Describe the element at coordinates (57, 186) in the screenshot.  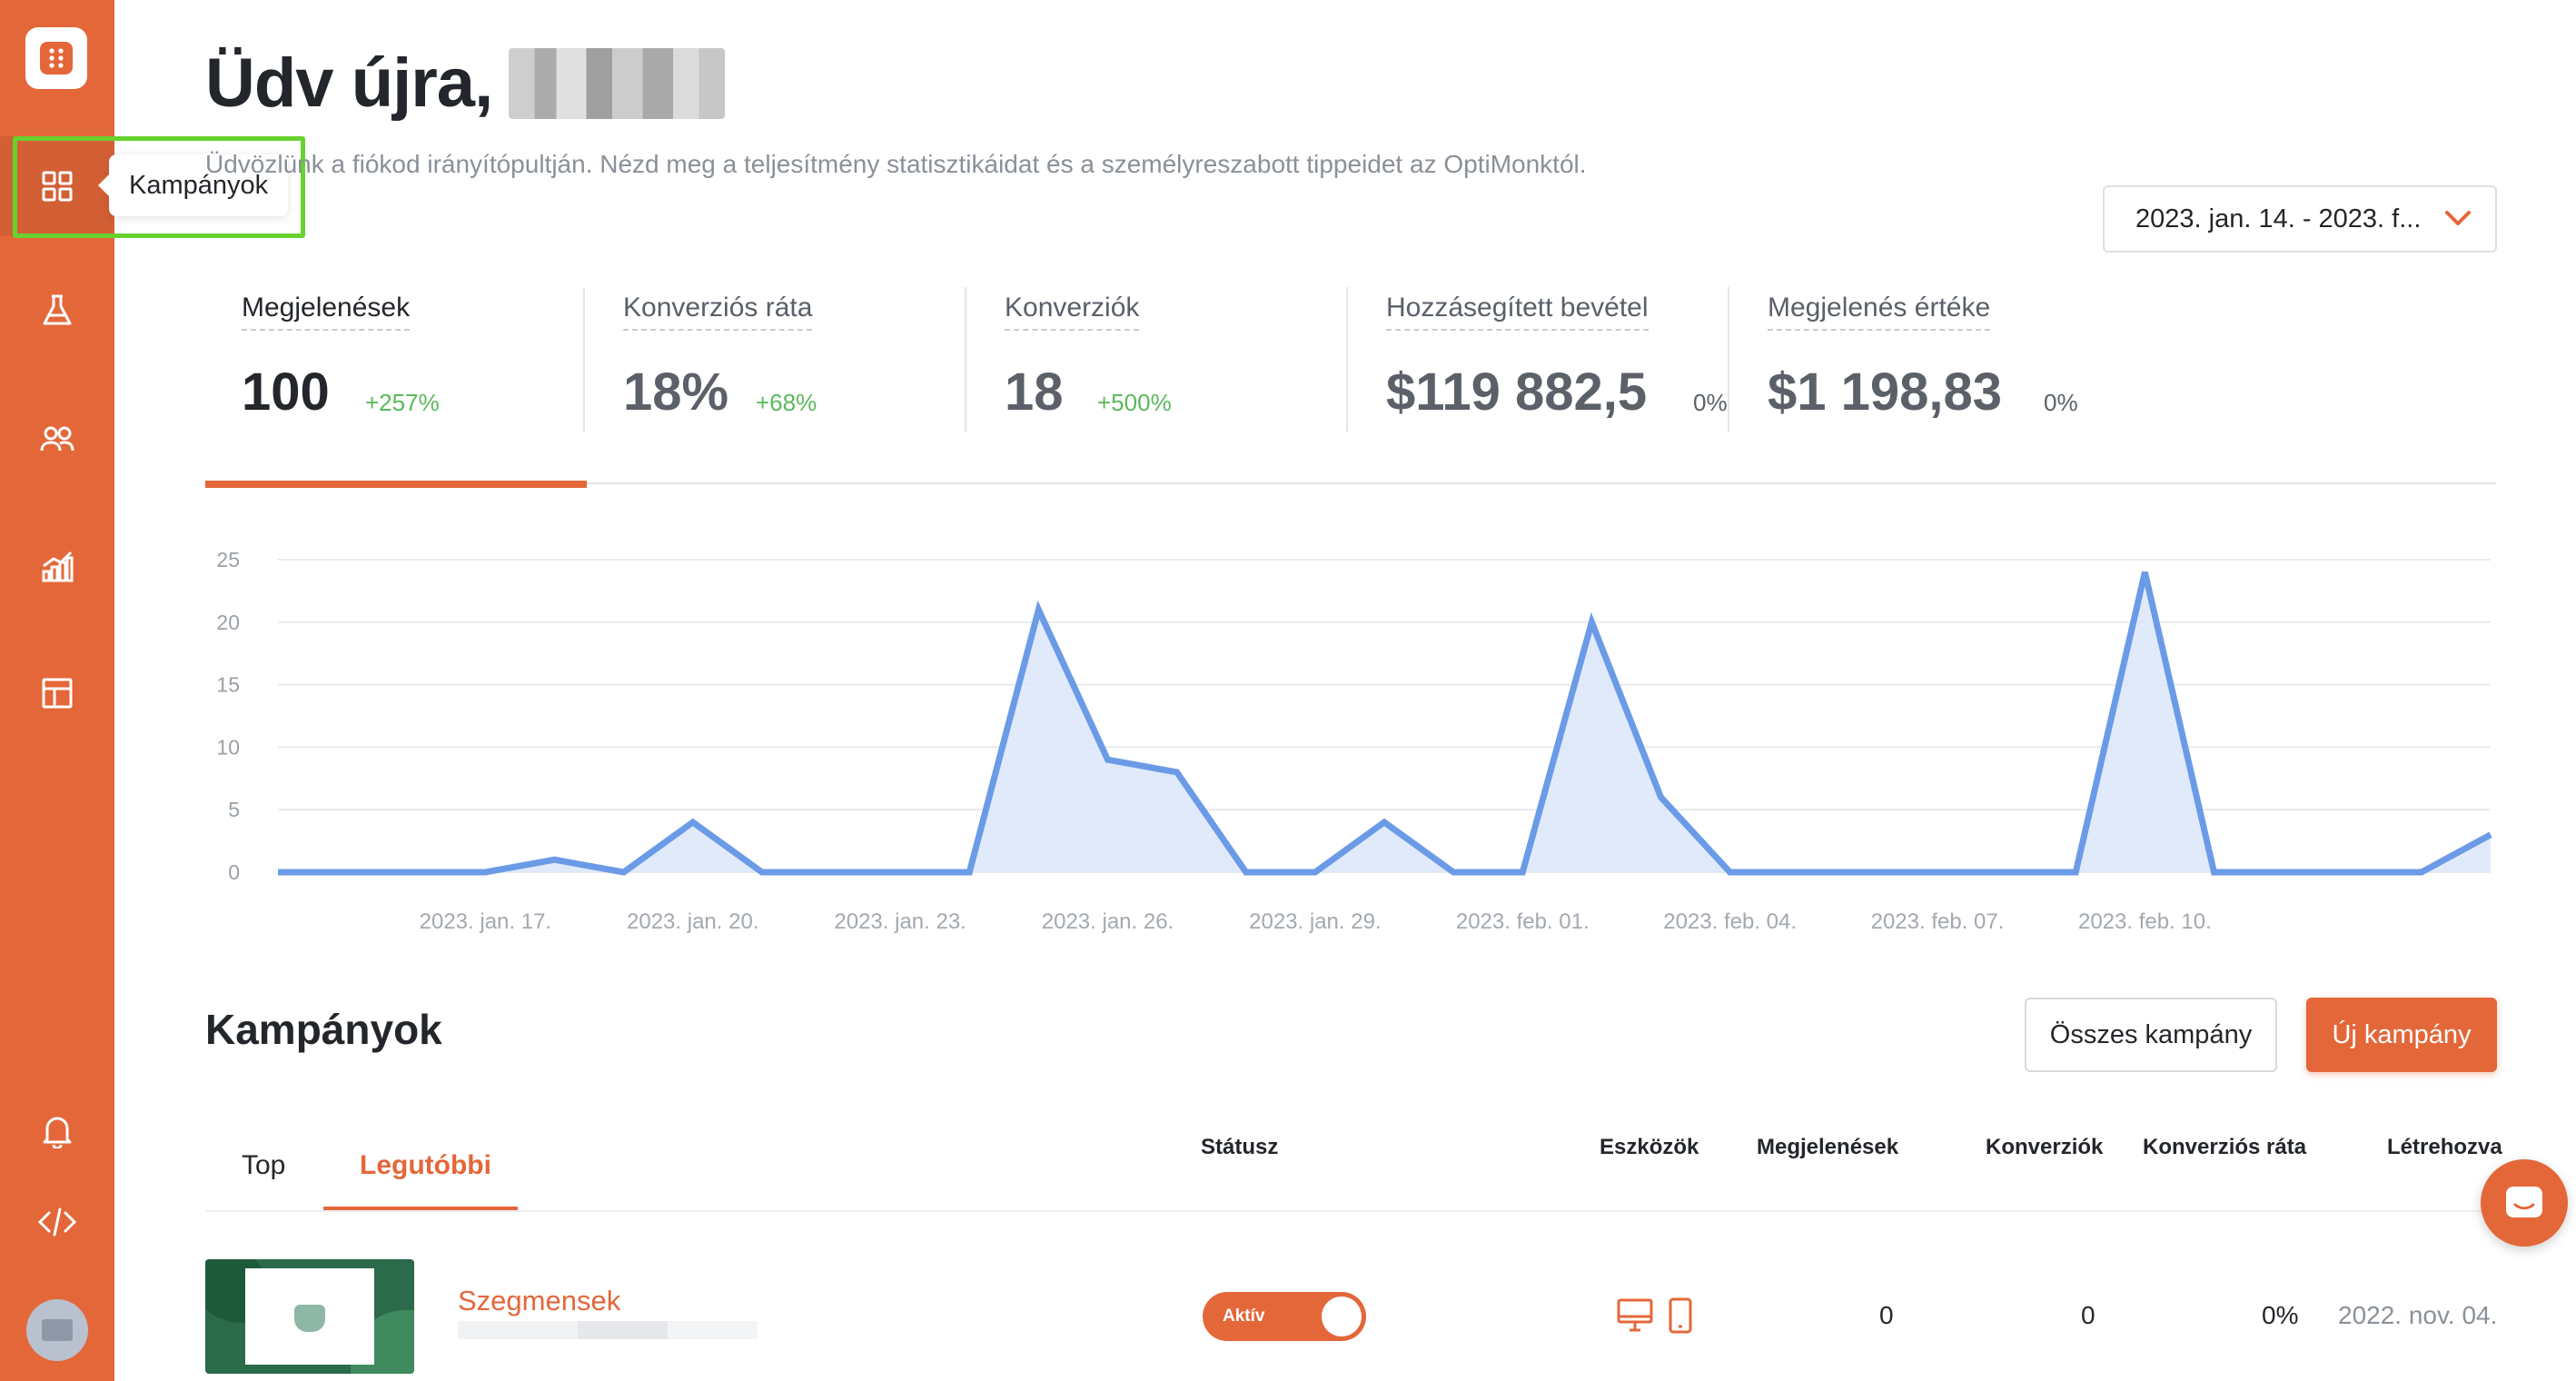
I see `grid-icon` at that location.